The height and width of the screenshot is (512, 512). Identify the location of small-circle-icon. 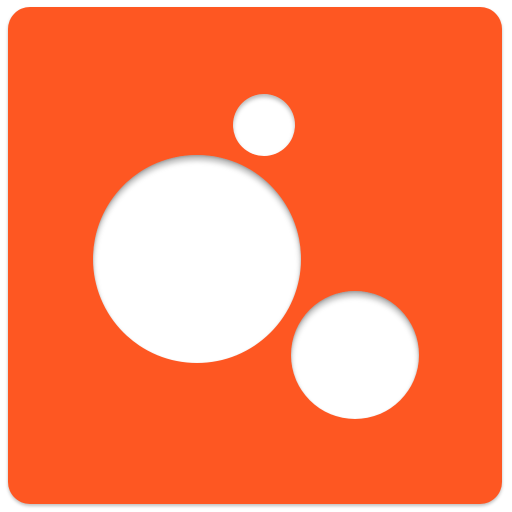
(264, 125).